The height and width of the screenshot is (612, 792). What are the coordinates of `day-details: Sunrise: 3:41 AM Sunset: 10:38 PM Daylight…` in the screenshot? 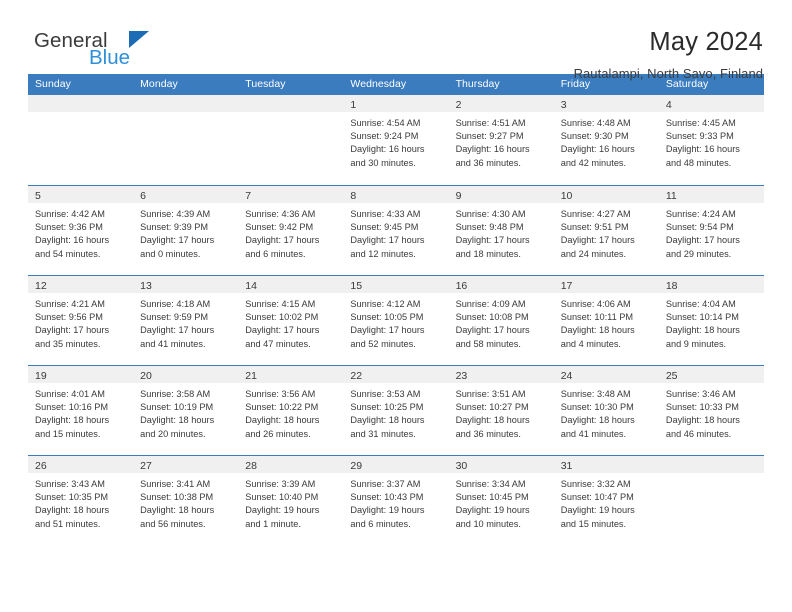 It's located at (185, 502).